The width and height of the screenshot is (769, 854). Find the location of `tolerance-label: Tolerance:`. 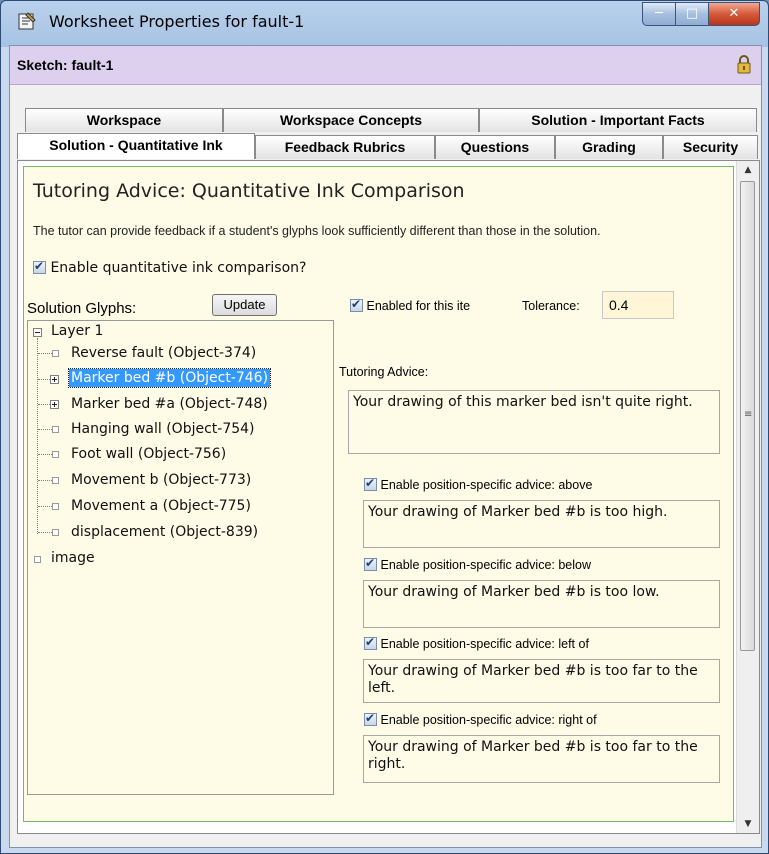

tolerance-label: Tolerance: is located at coordinates (551, 306).